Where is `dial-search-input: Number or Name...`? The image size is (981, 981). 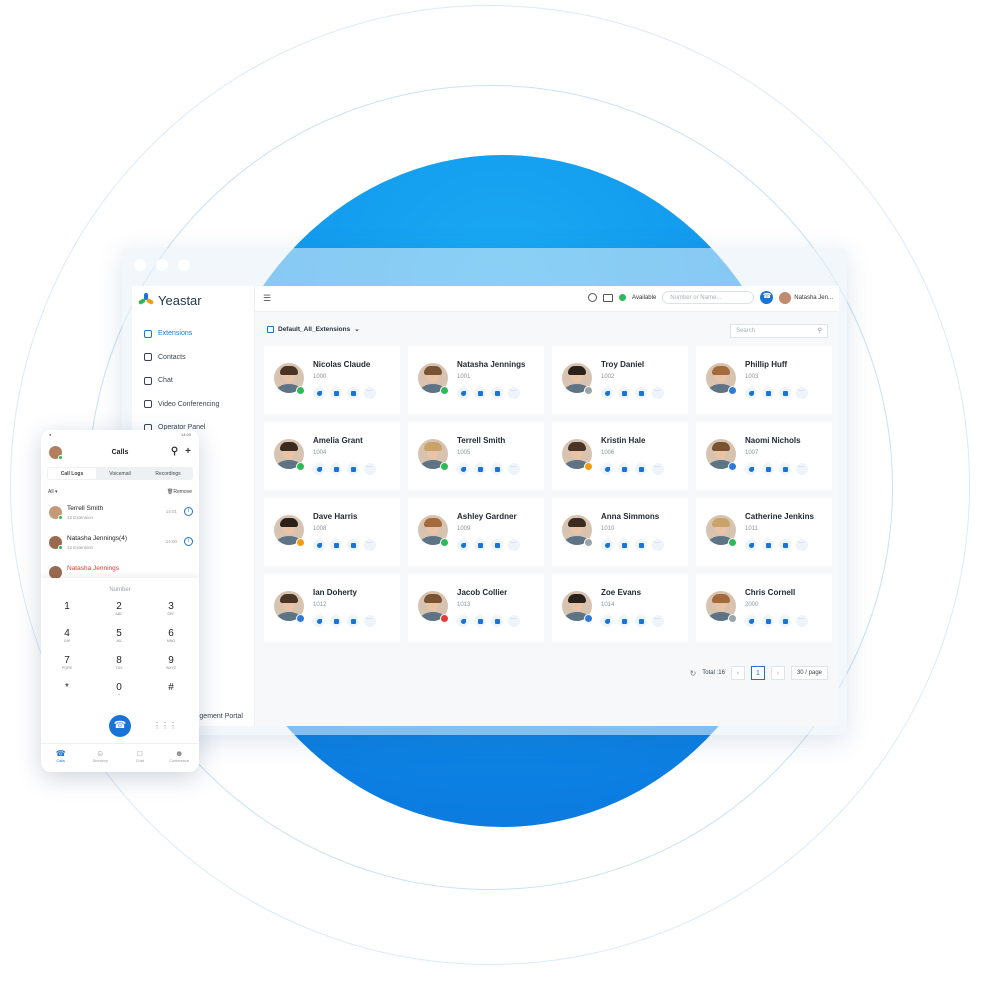 dial-search-input: Number or Name... is located at coordinates (708, 297).